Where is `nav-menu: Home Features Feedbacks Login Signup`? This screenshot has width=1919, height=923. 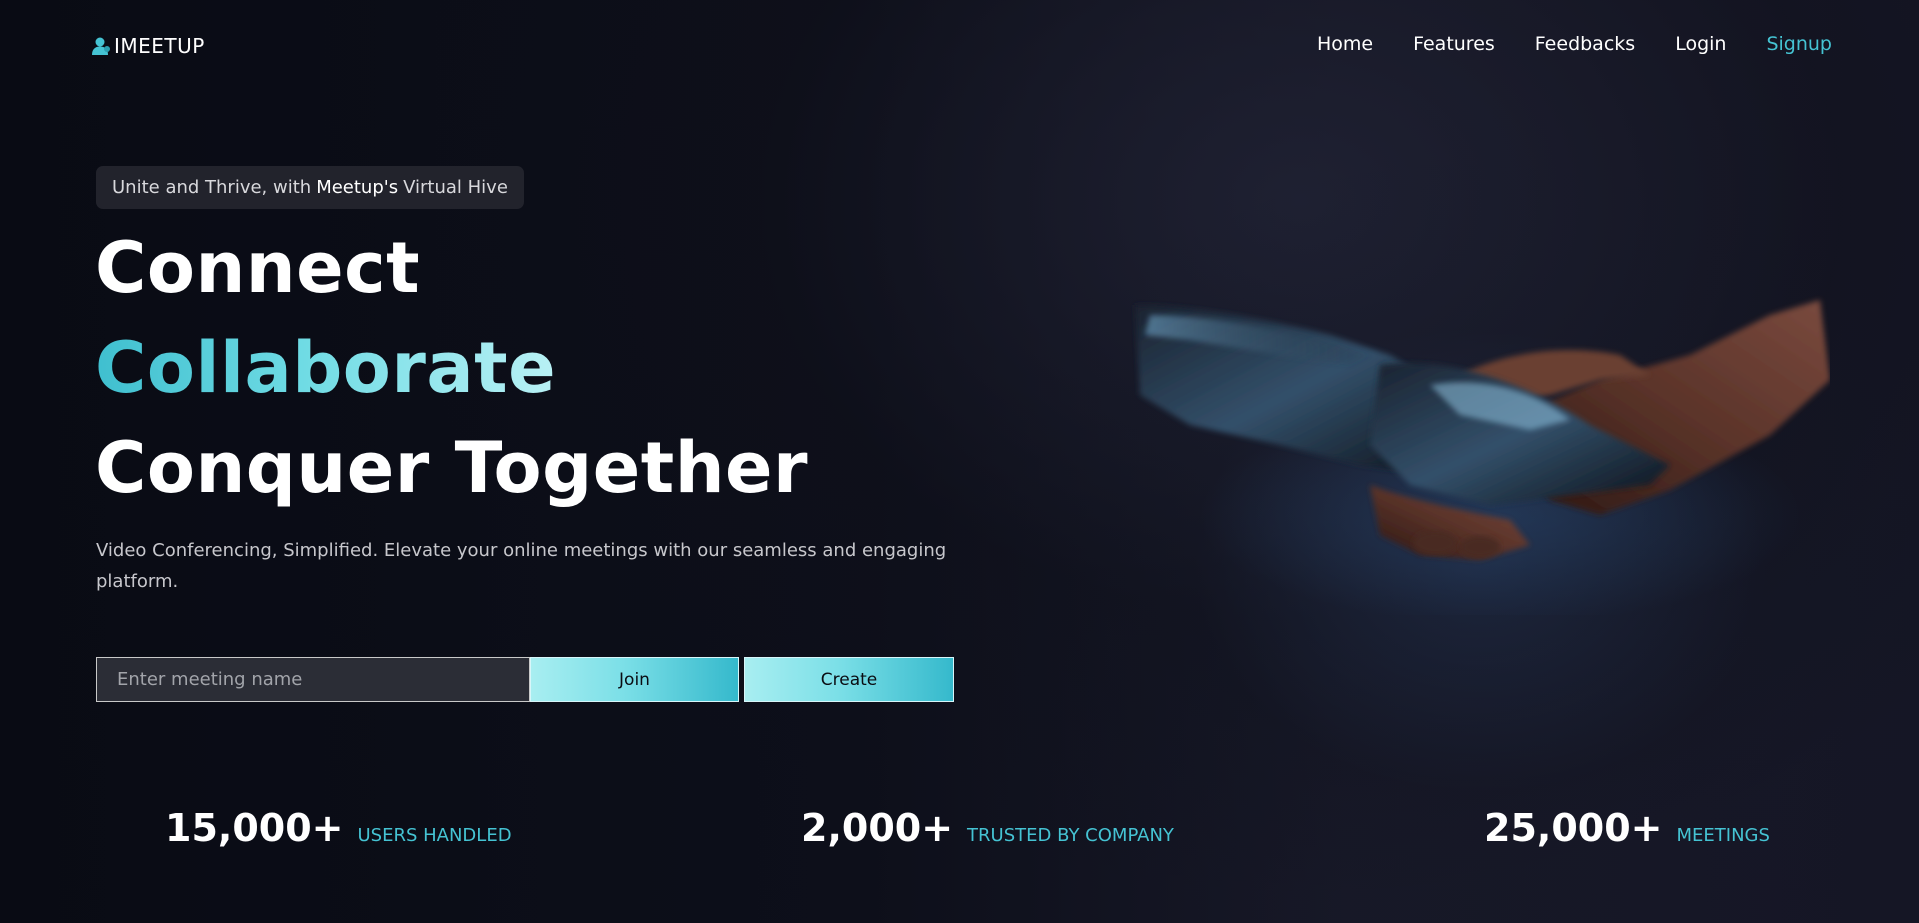
nav-menu: Home Features Feedbacks Login Signup is located at coordinates (1574, 44).